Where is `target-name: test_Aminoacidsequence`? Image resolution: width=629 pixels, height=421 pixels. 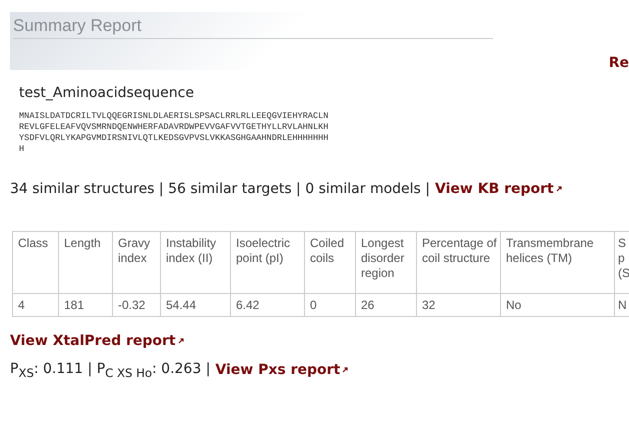 target-name: test_Aminoacidsequence is located at coordinates (107, 93).